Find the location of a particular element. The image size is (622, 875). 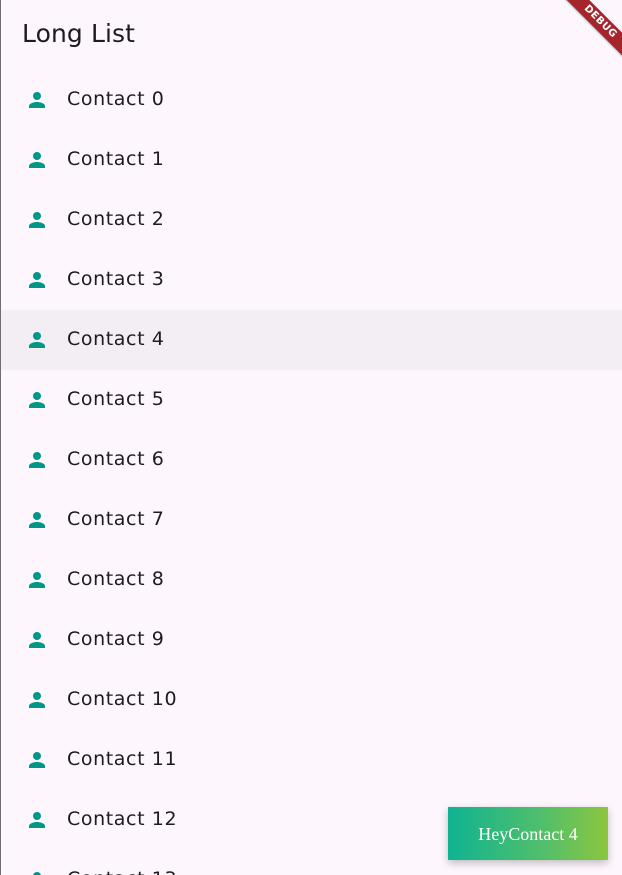

list-item: Contact 1 is located at coordinates (311, 160).